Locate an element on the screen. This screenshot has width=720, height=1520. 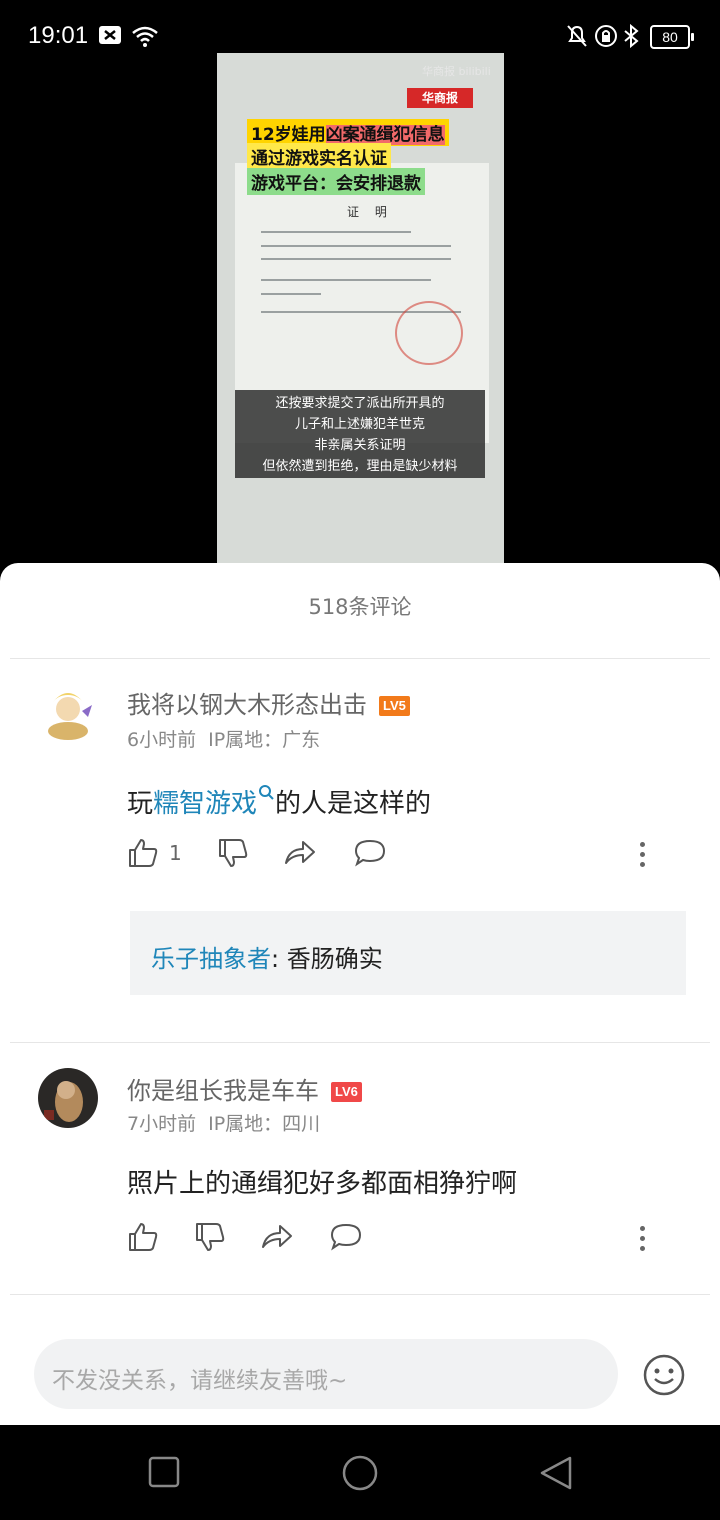
recent-apps-button is located at coordinates (164, 1472).